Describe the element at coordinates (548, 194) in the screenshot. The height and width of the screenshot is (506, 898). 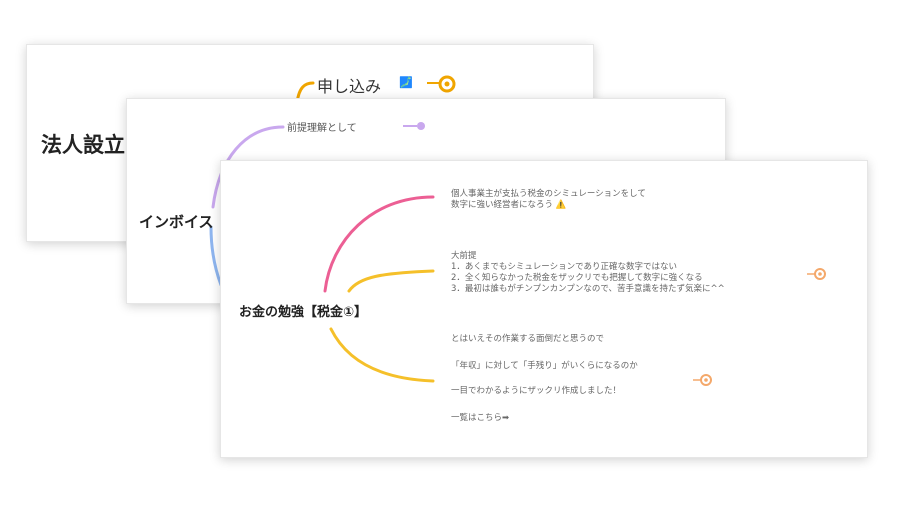
I see `card3-node1-line1: 個人事業主が支払う税金のシミュレーションをして` at that location.